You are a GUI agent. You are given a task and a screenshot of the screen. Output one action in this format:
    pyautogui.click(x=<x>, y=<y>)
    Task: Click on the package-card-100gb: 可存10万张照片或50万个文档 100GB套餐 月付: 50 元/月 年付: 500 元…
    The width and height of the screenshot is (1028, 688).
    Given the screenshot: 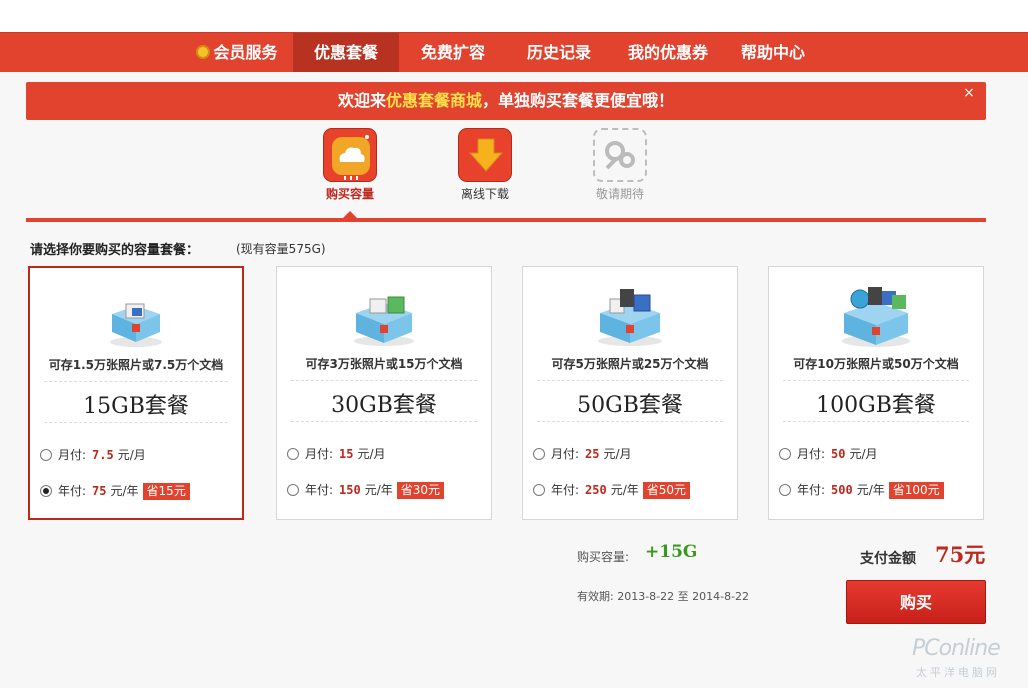 What is the action you would take?
    pyautogui.click(x=876, y=393)
    